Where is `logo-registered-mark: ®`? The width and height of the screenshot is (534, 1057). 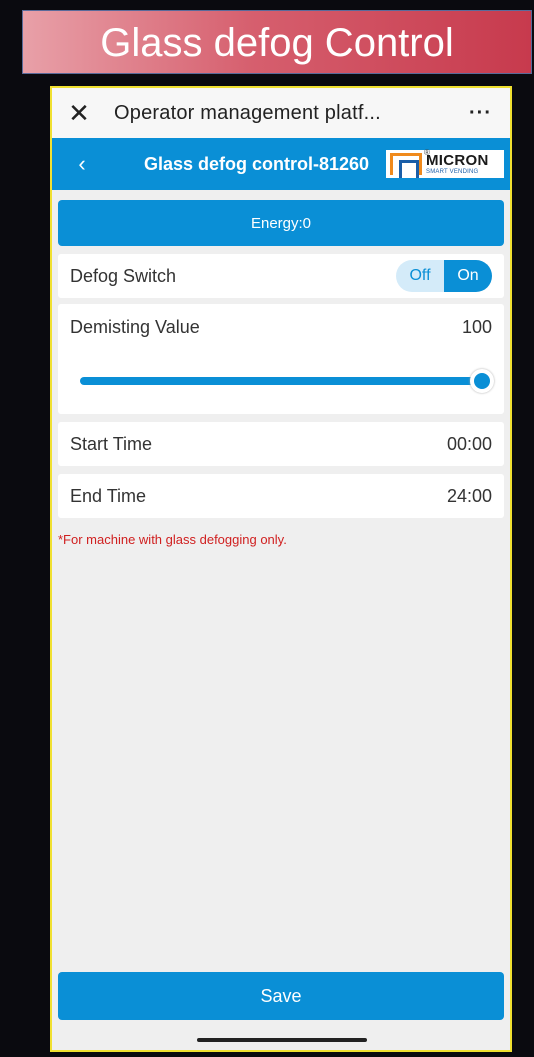 logo-registered-mark: ® is located at coordinates (427, 152).